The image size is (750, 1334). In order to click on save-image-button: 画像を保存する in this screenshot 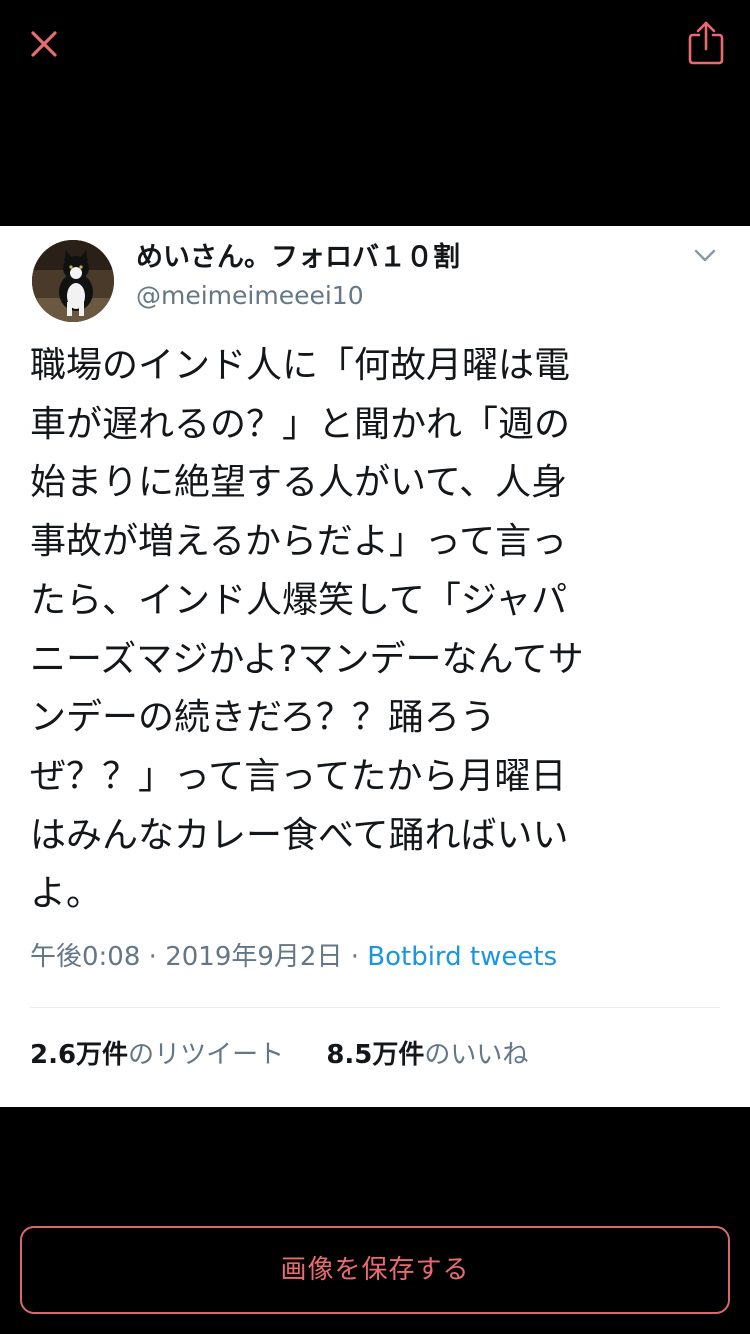, I will do `click(375, 1270)`.